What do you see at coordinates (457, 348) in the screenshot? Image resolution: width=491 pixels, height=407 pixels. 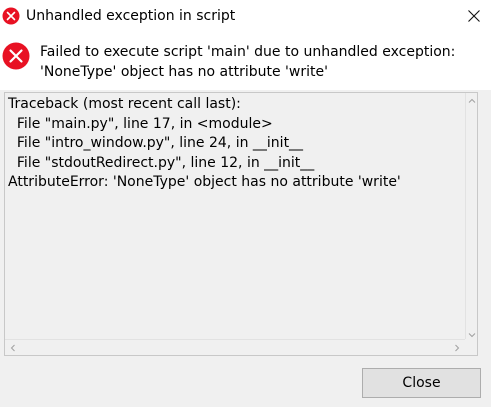 I see `scroll-right-arrow-icon` at bounding box center [457, 348].